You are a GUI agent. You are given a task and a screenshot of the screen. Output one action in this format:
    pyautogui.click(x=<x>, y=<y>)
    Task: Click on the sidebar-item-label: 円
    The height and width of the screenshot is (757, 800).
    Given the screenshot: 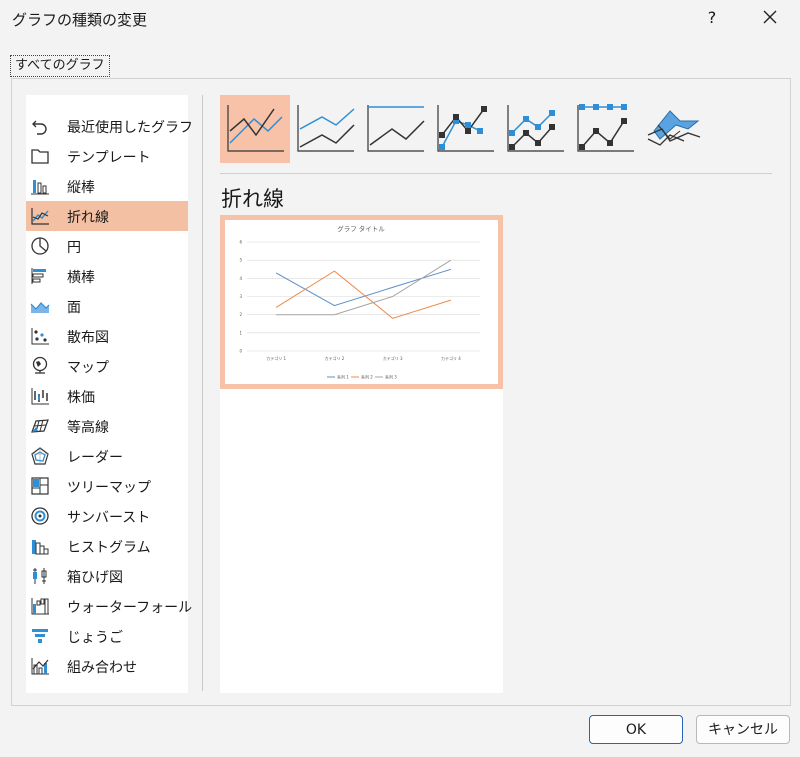 What is the action you would take?
    pyautogui.click(x=74, y=248)
    